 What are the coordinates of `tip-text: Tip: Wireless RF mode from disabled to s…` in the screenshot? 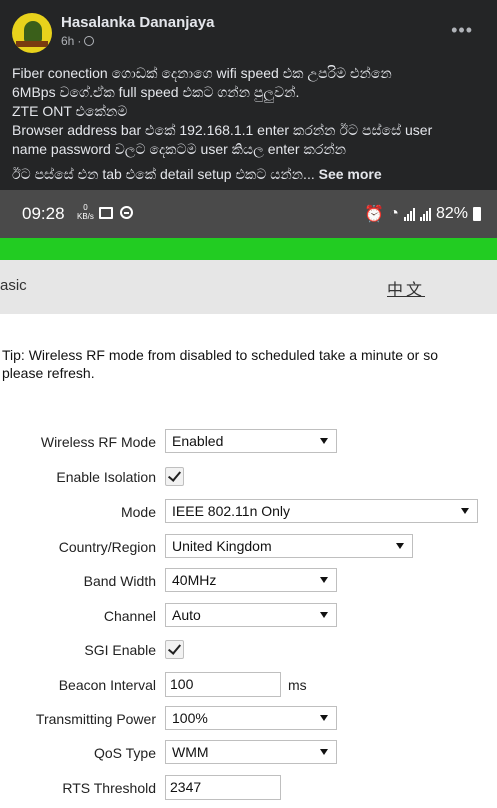 It's located at (220, 364).